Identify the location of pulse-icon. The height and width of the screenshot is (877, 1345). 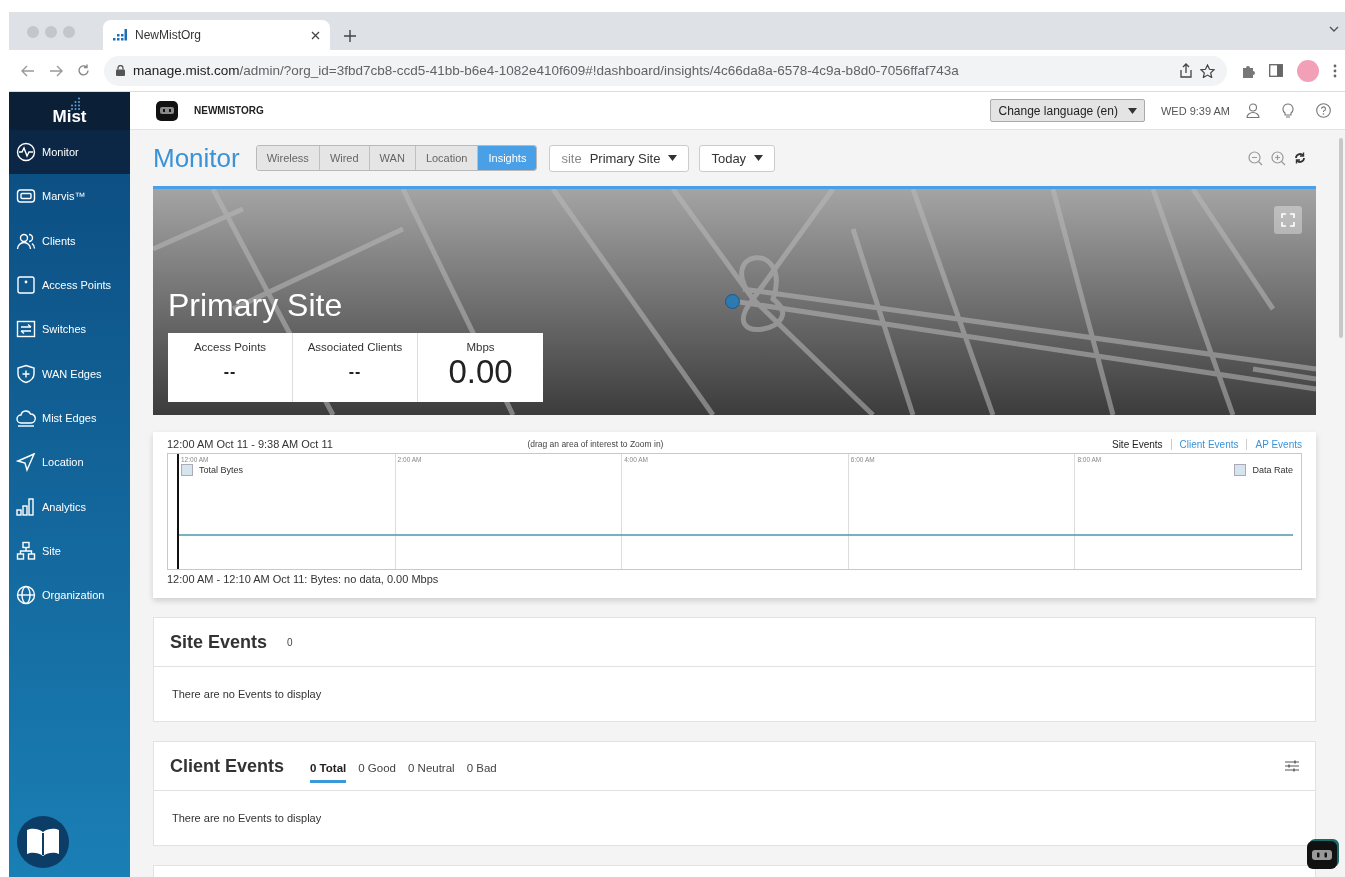
(26, 152).